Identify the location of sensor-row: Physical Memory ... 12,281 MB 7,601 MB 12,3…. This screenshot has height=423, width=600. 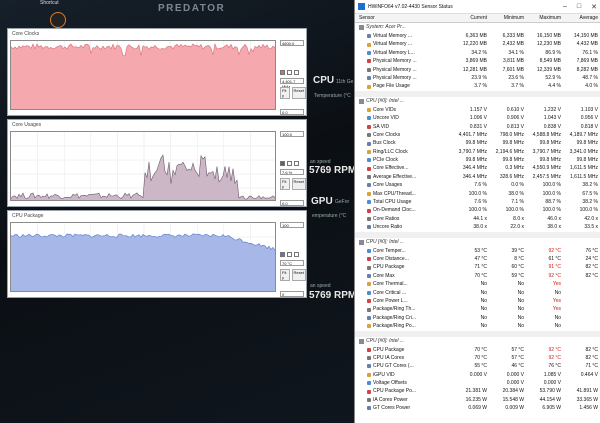
(477, 70).